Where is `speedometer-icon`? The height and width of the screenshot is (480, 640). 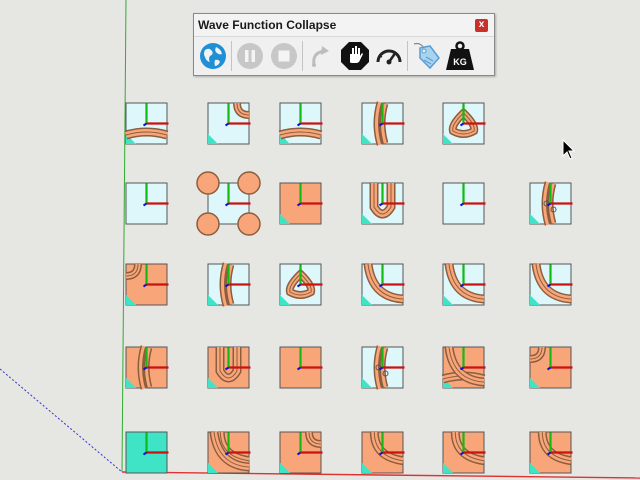
speedometer-icon is located at coordinates (389, 57).